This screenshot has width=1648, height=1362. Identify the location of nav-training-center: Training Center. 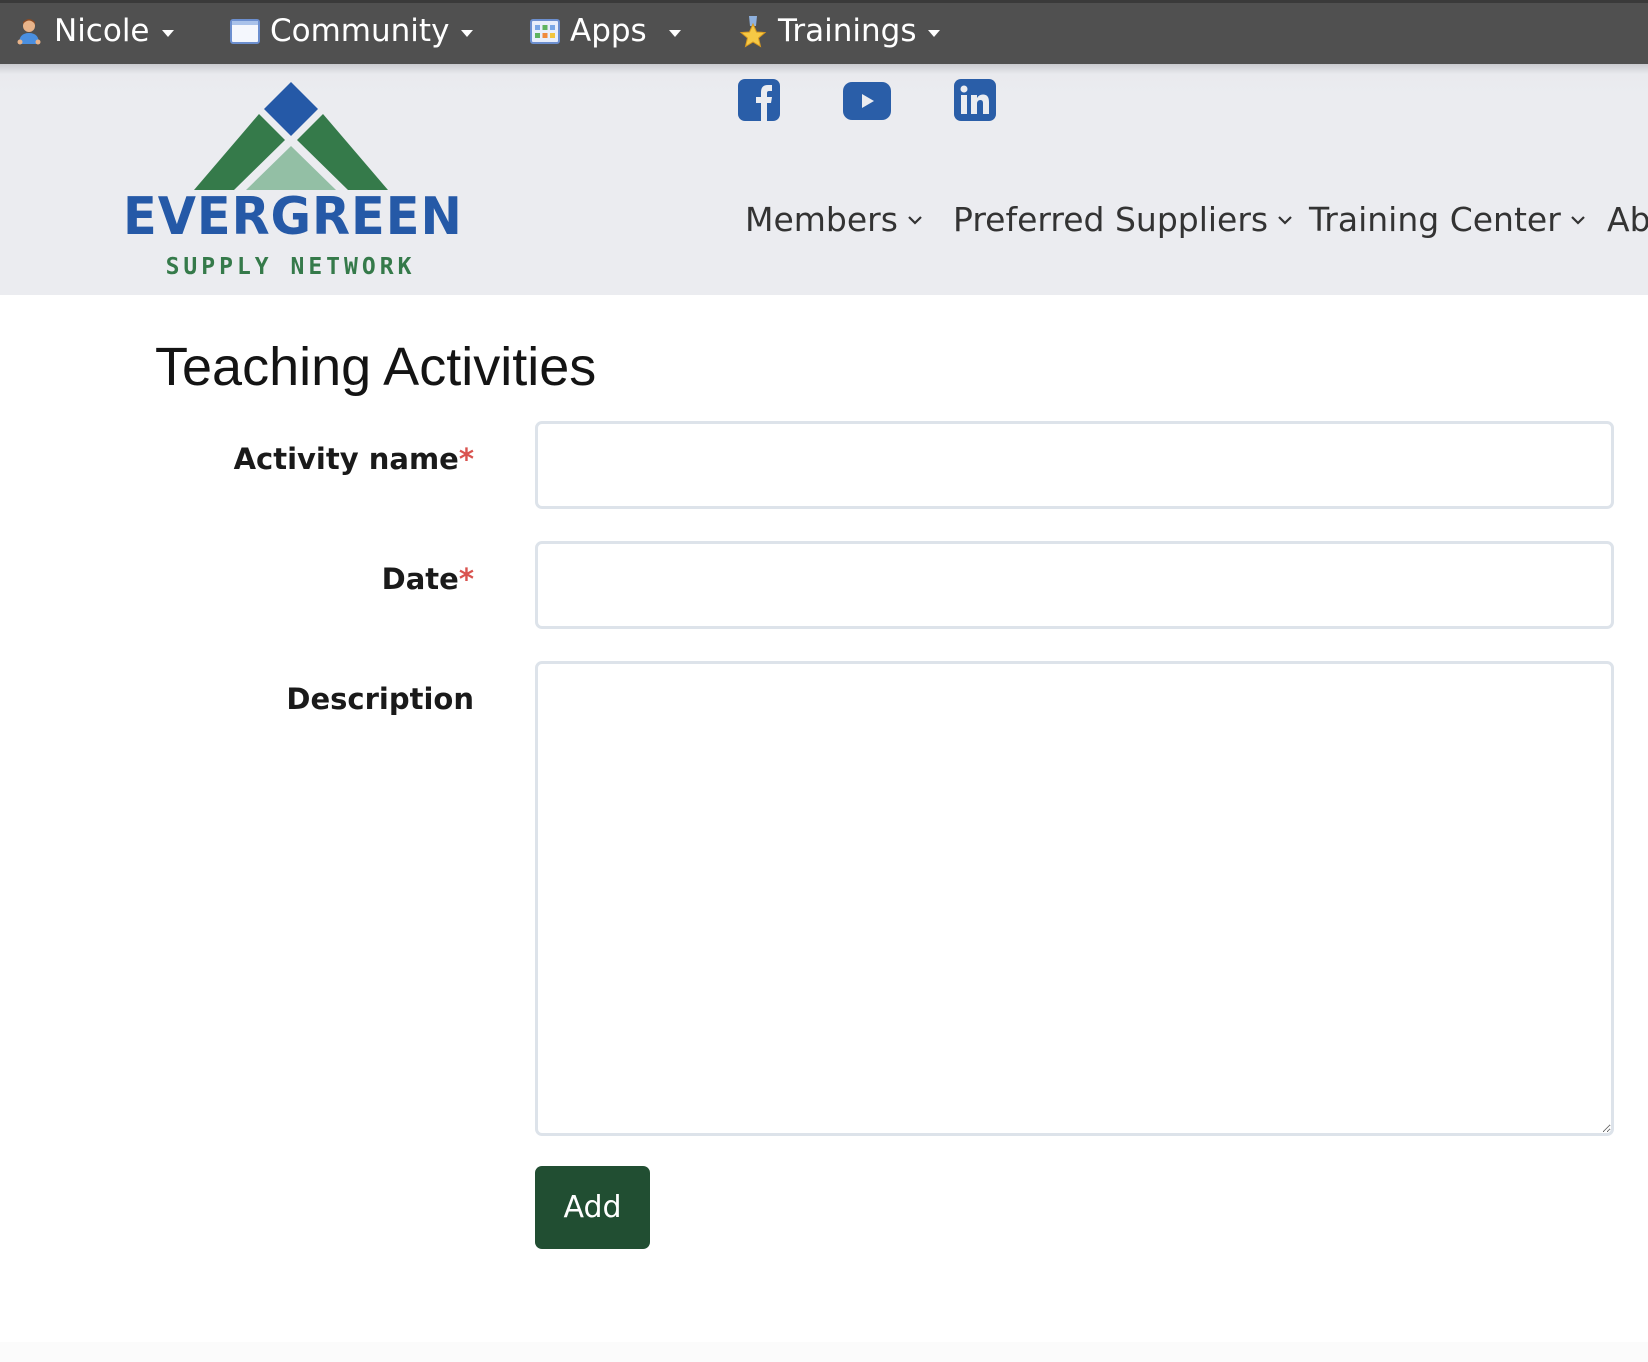
(1448, 219).